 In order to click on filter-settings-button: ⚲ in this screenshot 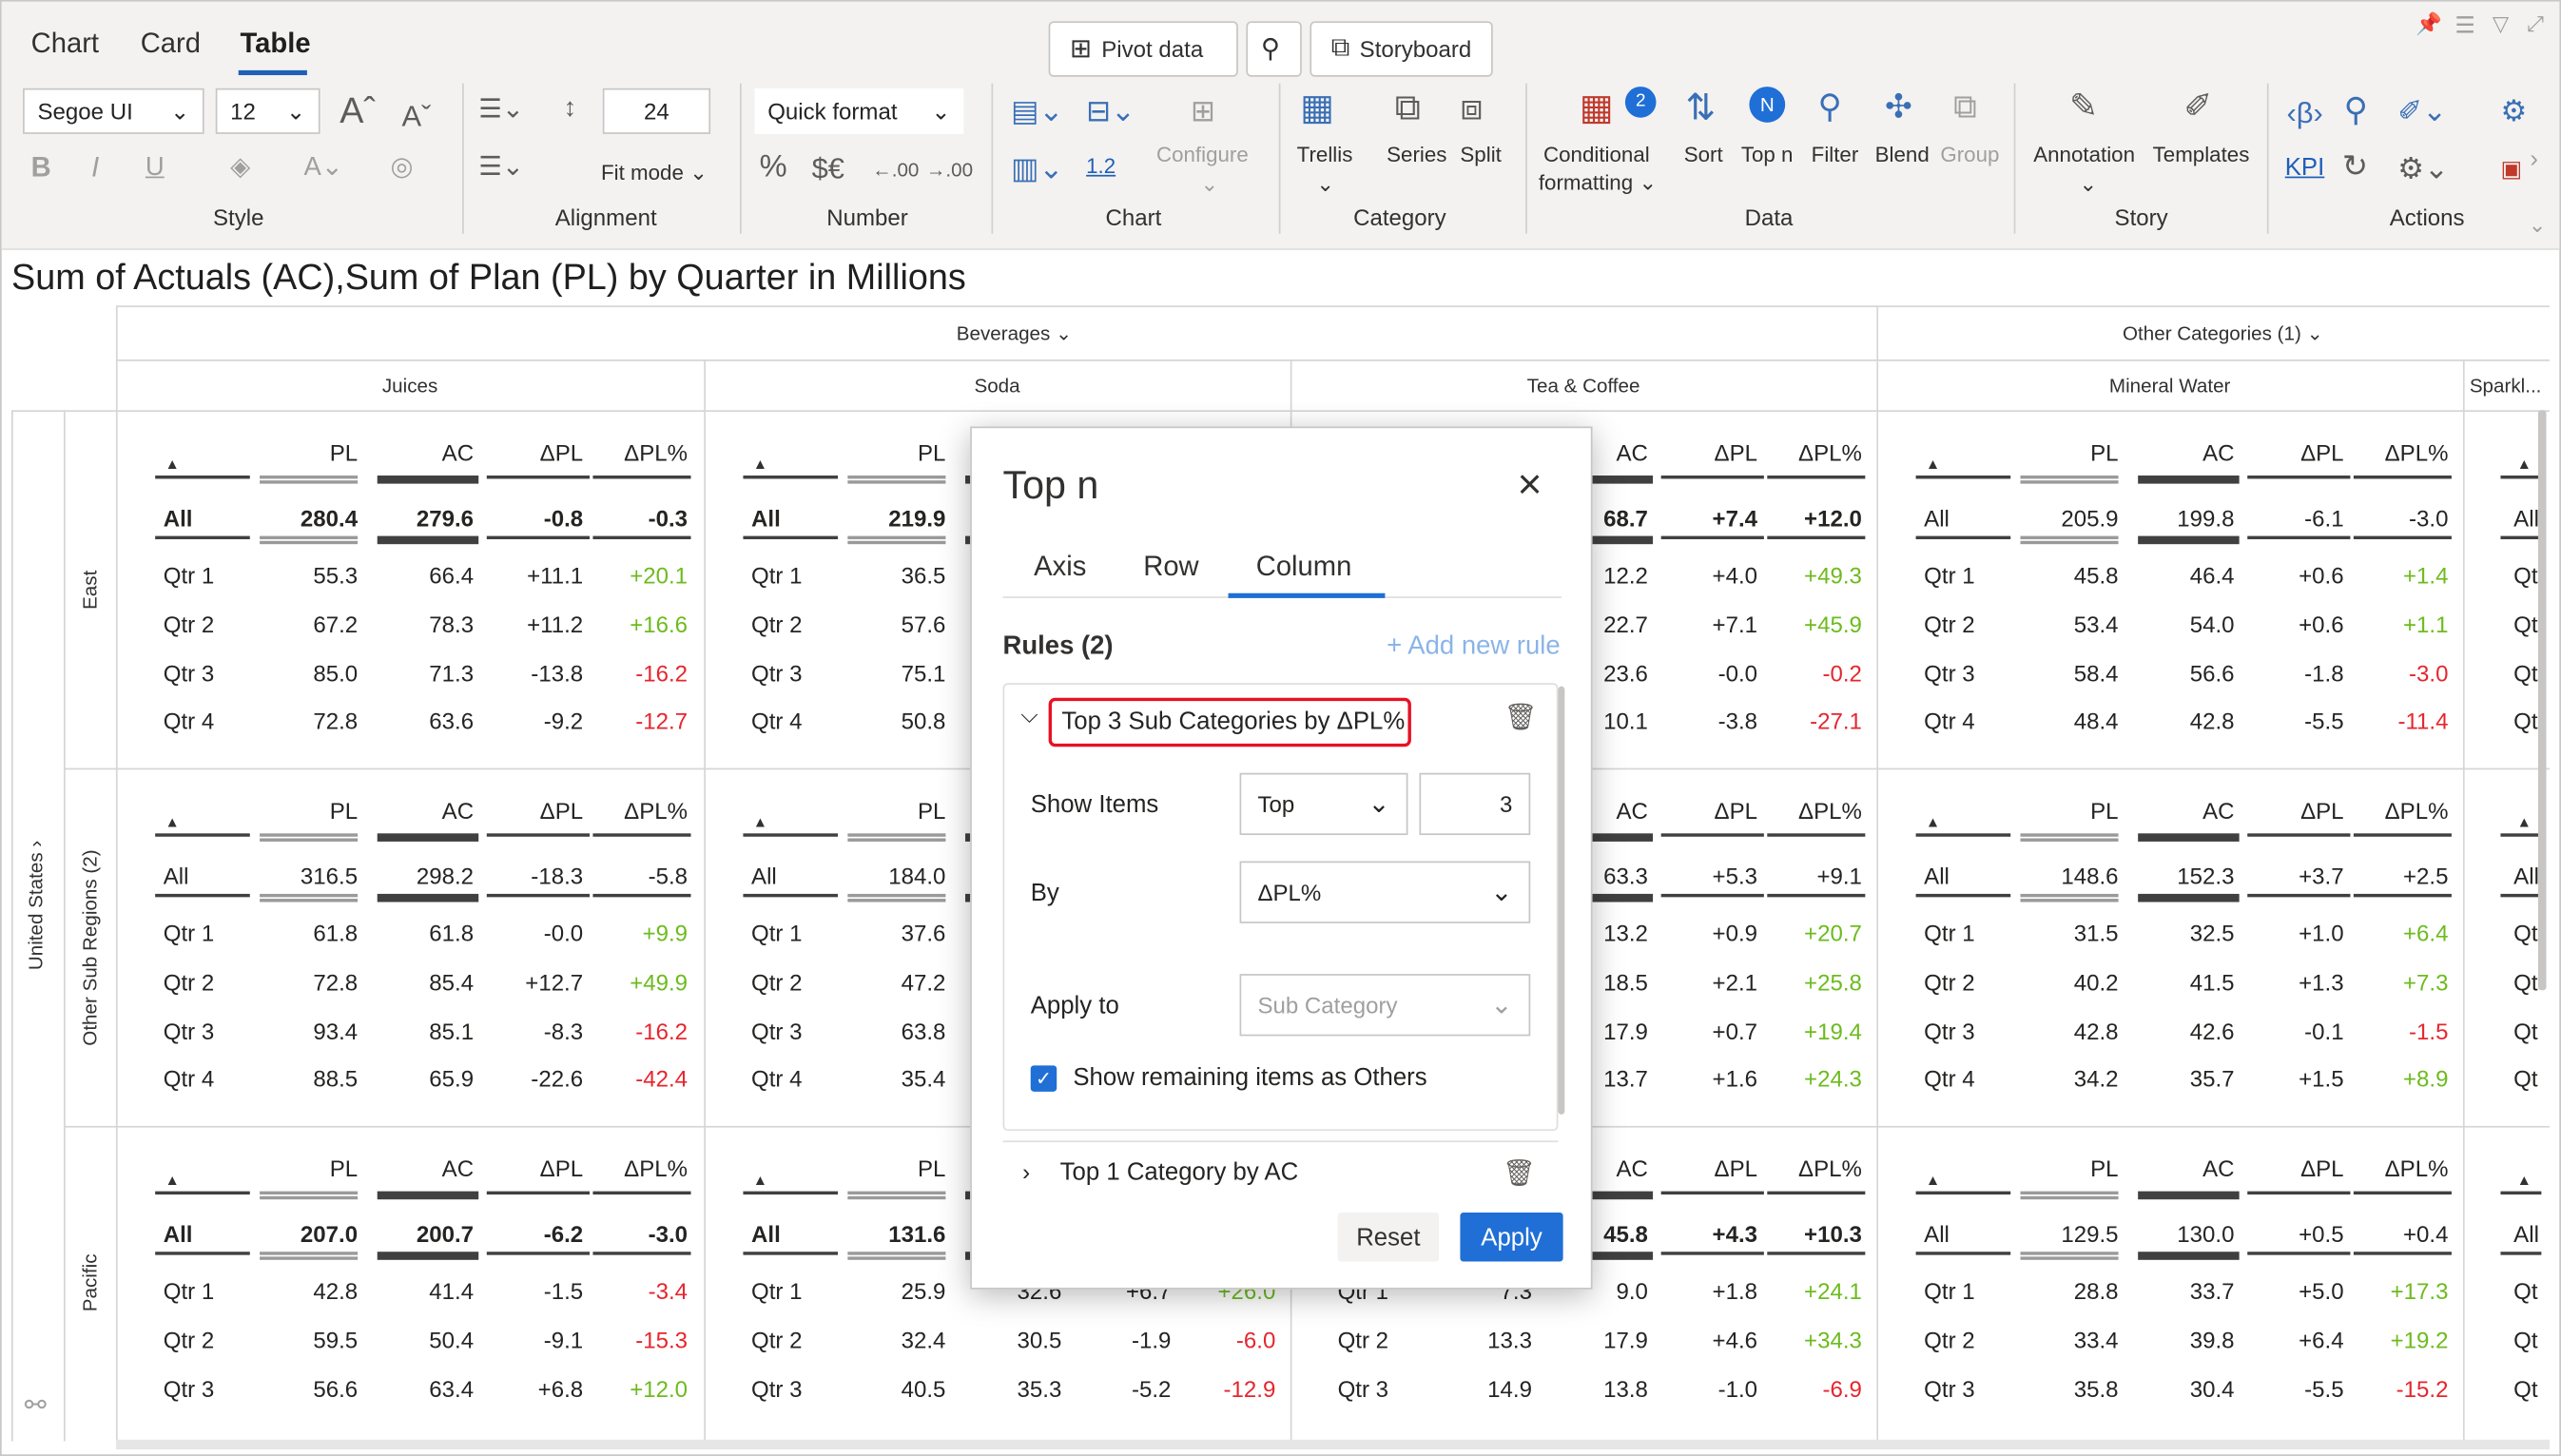, I will do `click(1274, 49)`.